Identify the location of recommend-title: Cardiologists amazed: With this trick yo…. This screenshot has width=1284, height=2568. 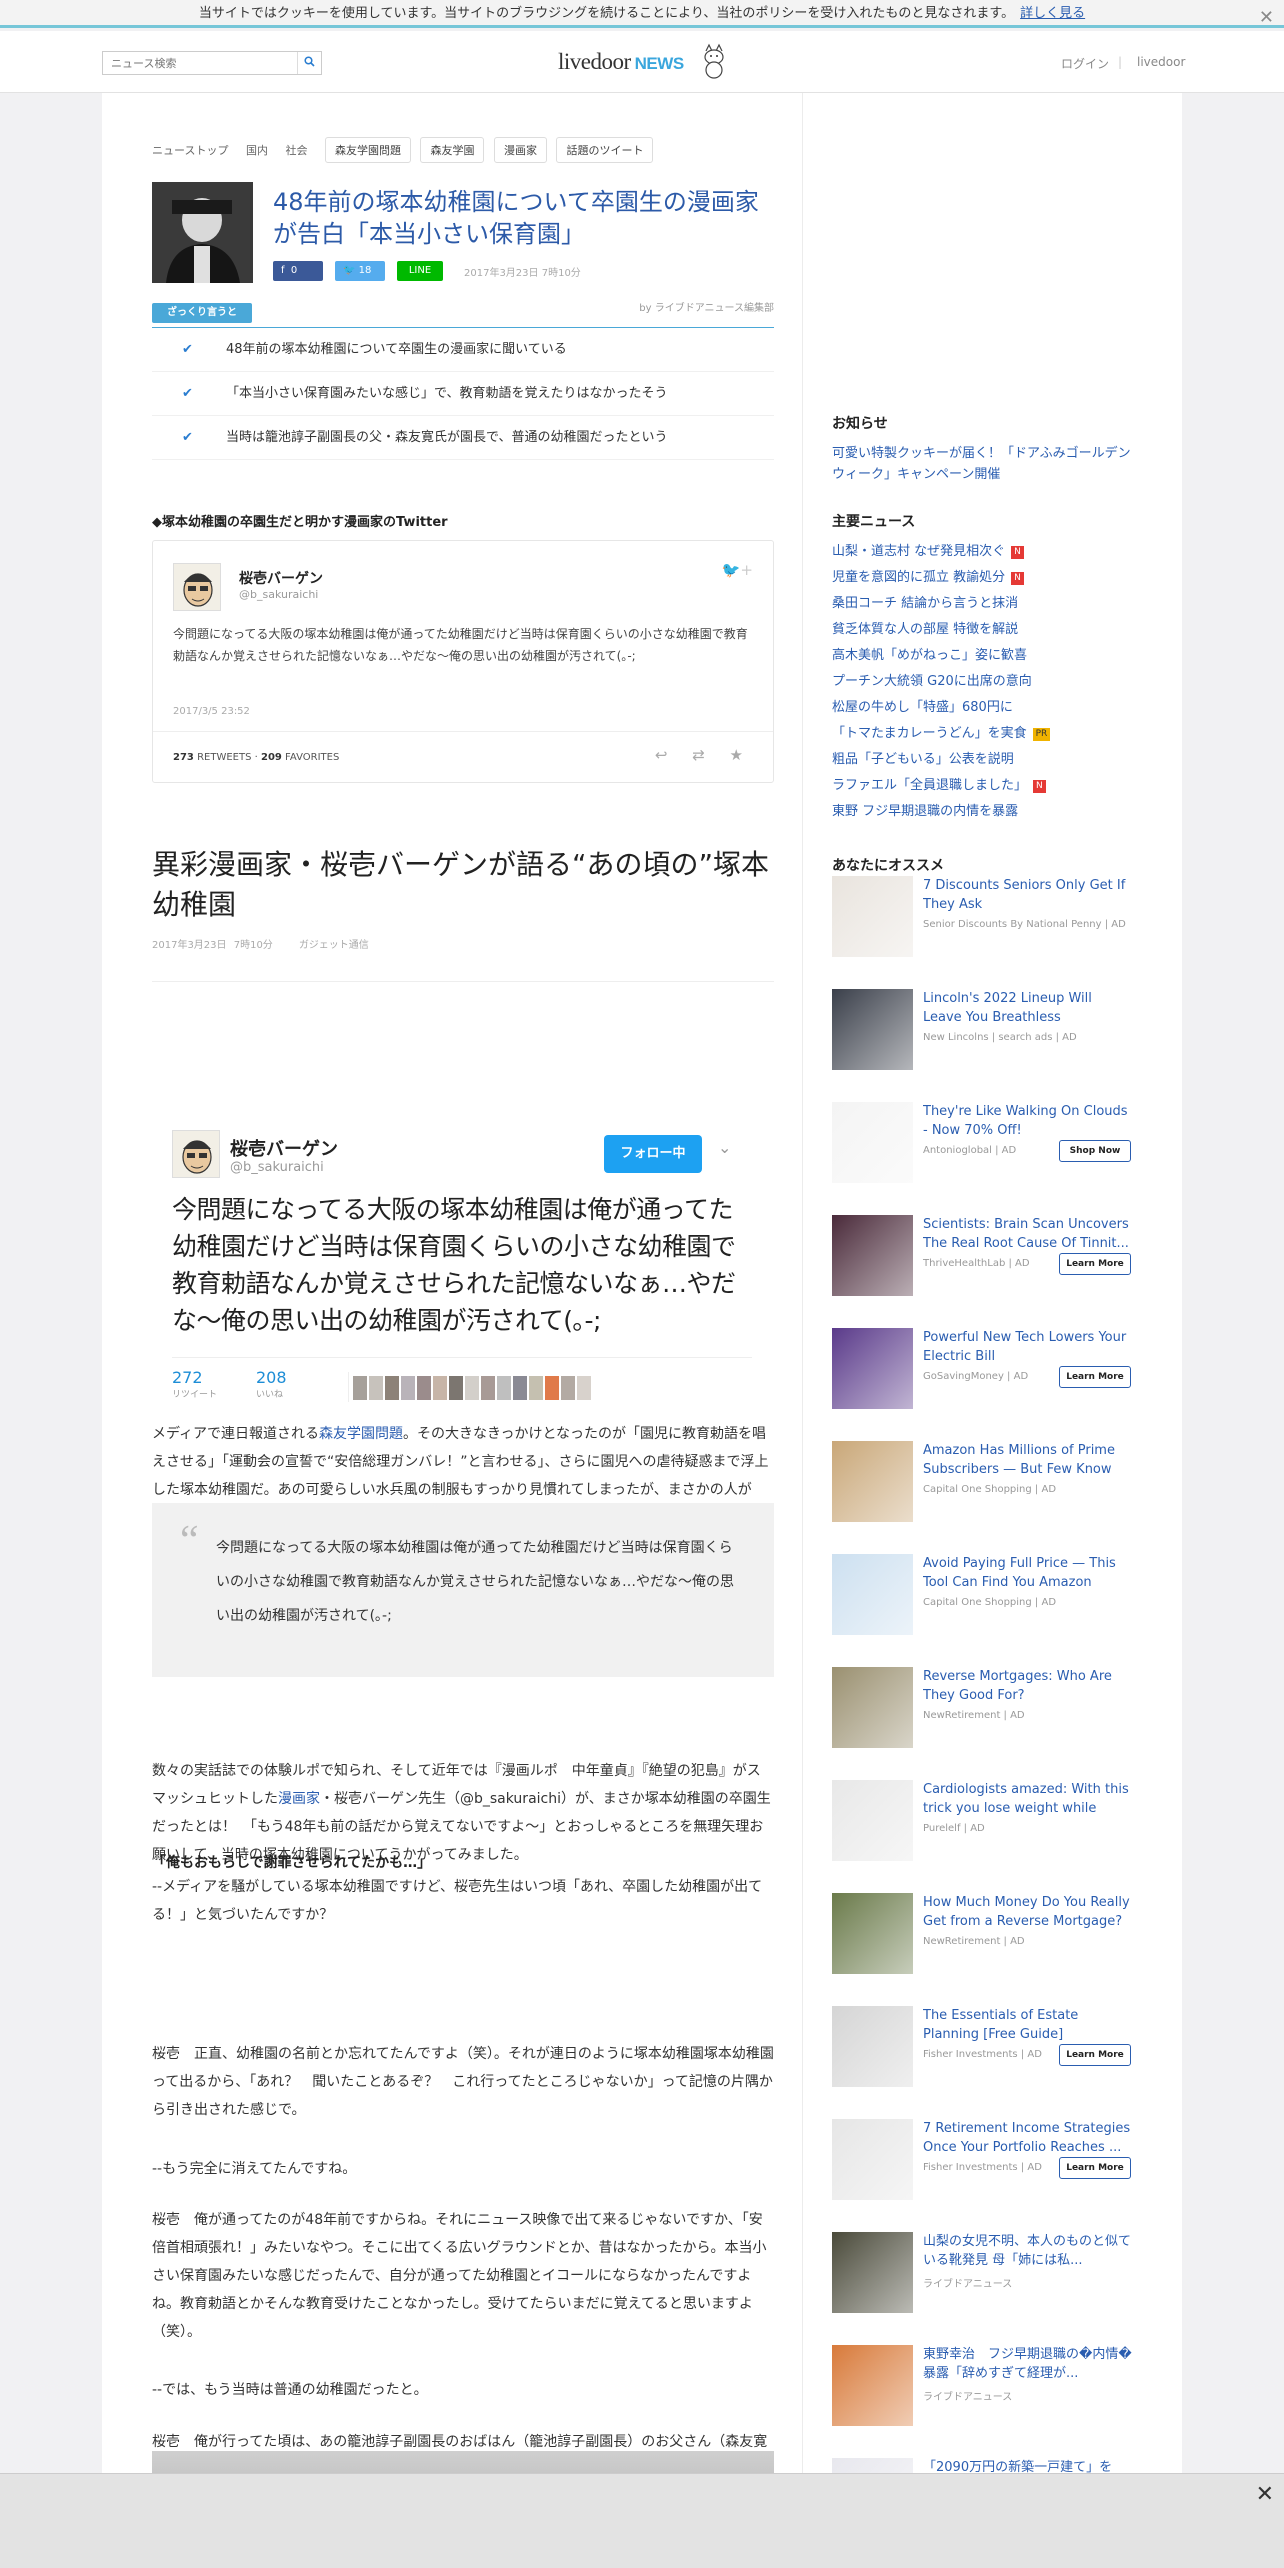
(1028, 1799).